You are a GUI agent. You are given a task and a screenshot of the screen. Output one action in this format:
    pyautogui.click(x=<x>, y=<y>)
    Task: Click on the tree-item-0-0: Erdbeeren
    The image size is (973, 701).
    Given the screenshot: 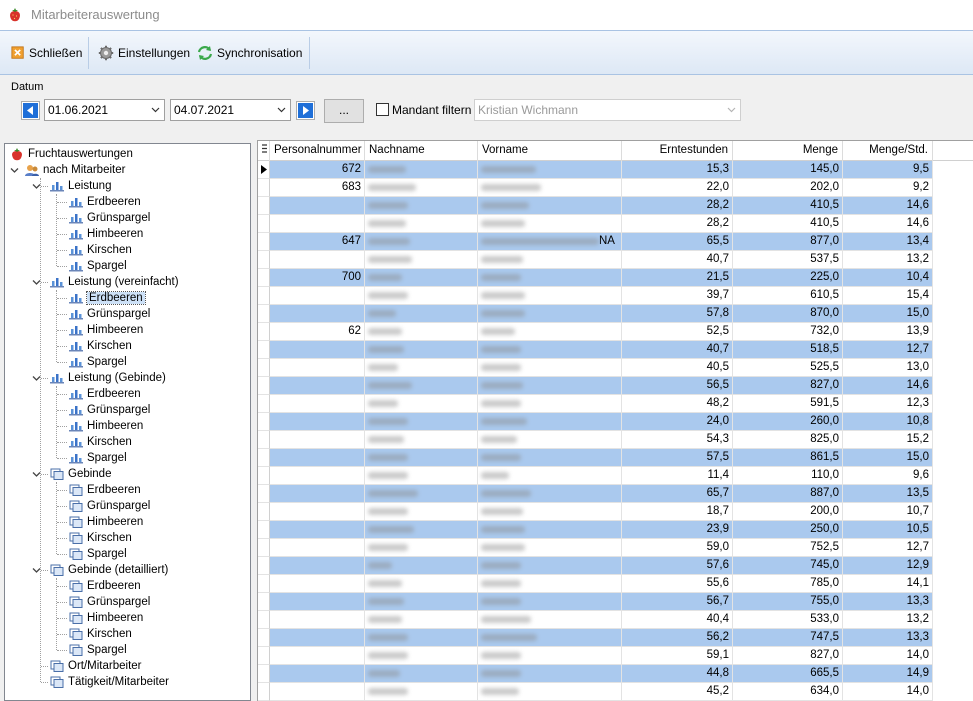 What is the action you would take?
    pyautogui.click(x=104, y=202)
    